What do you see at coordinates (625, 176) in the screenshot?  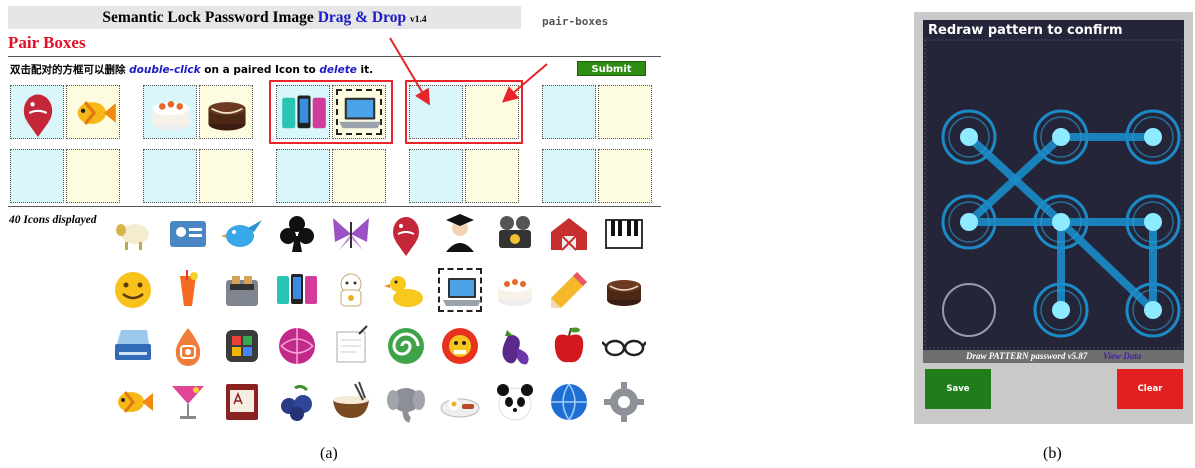 I see `pair-box-2-5-right` at bounding box center [625, 176].